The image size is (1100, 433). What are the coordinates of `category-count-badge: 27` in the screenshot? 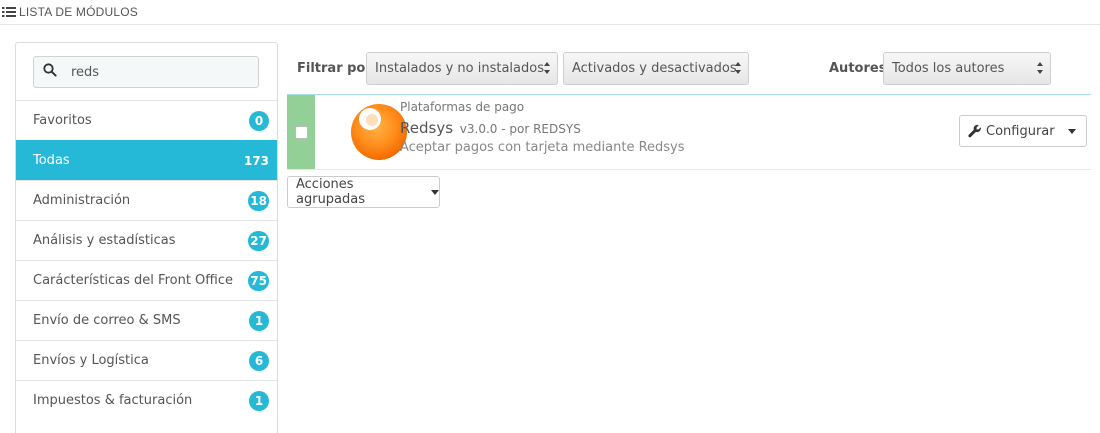 It's located at (258, 240).